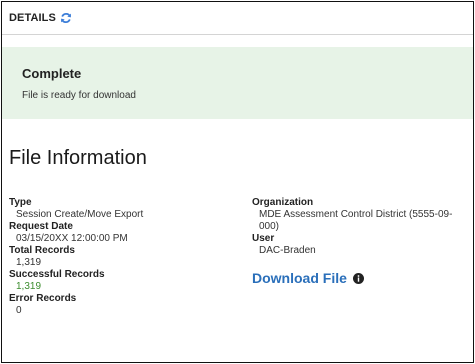  Describe the element at coordinates (57, 274) in the screenshot. I see `successful-records-label: Successful Records` at that location.